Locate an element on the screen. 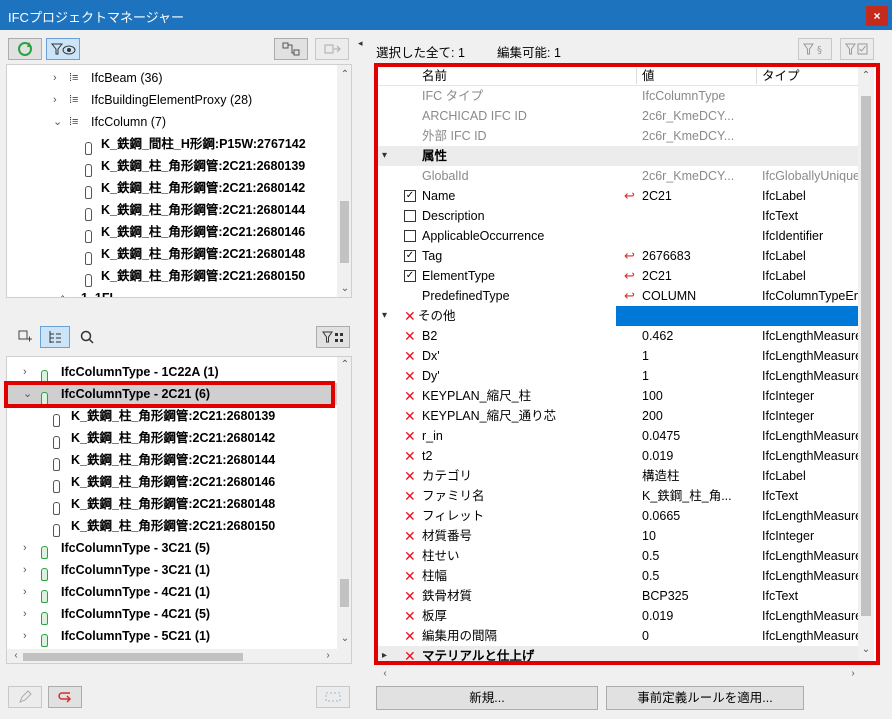 The image size is (892, 719). tree-item-element: K_鉄鋼_間柱_H形鋼:P15W:2767142 is located at coordinates (172, 144).